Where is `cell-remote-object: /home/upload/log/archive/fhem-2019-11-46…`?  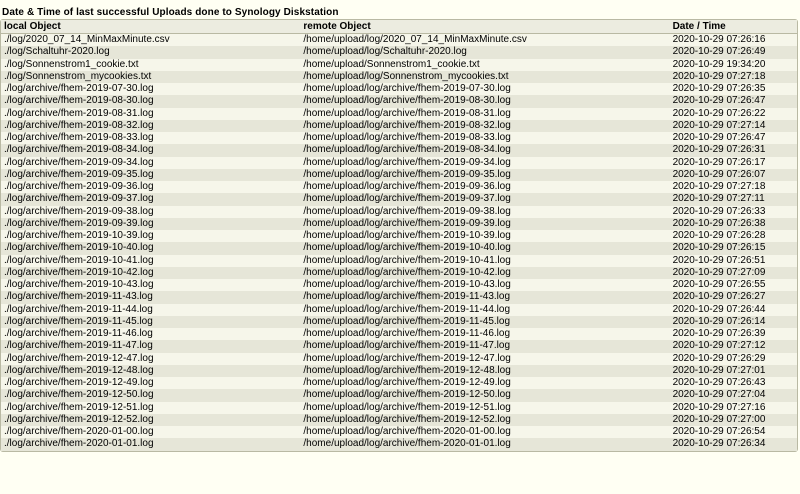
cell-remote-object: /home/upload/log/archive/fhem-2019-11-46… is located at coordinates (485, 334).